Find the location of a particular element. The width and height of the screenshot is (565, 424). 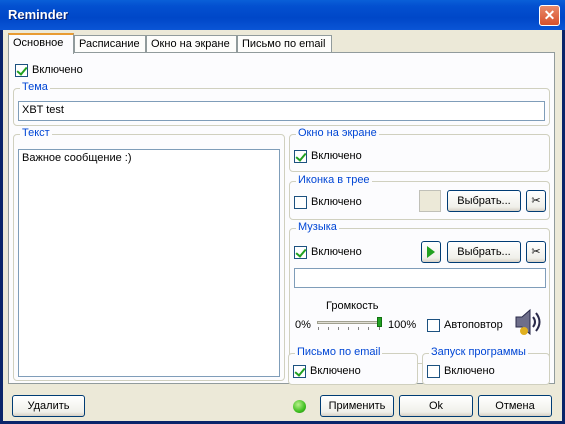

volume-min-label: 0% is located at coordinates (303, 325).